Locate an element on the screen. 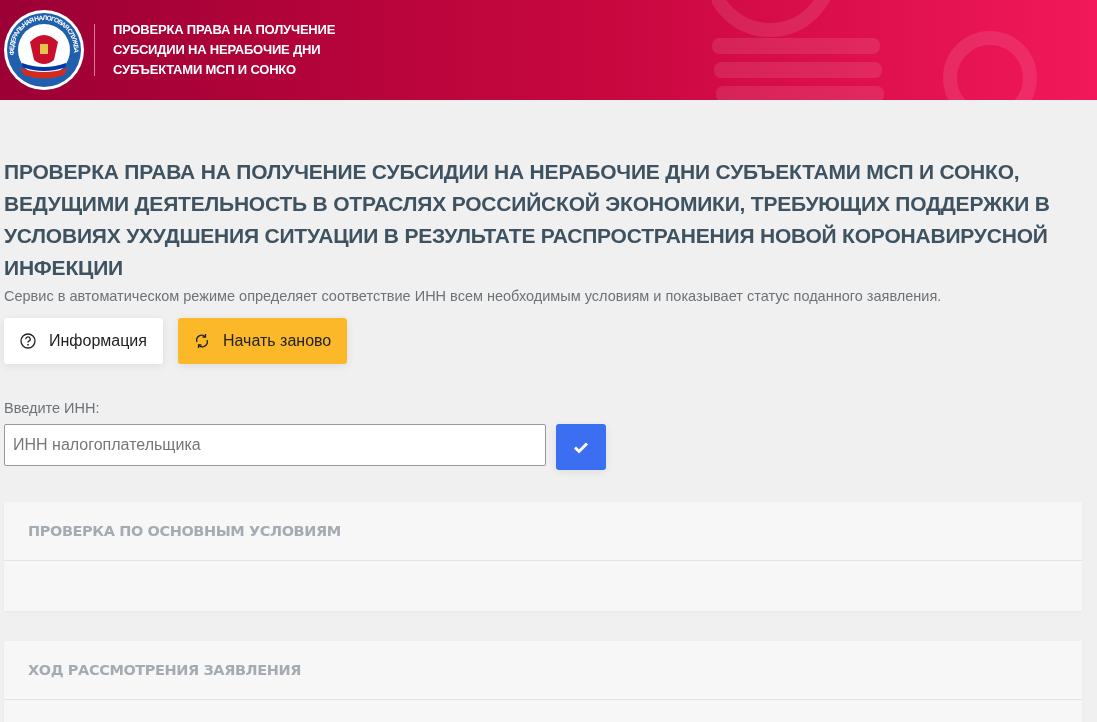  help-icon is located at coordinates (28, 341).